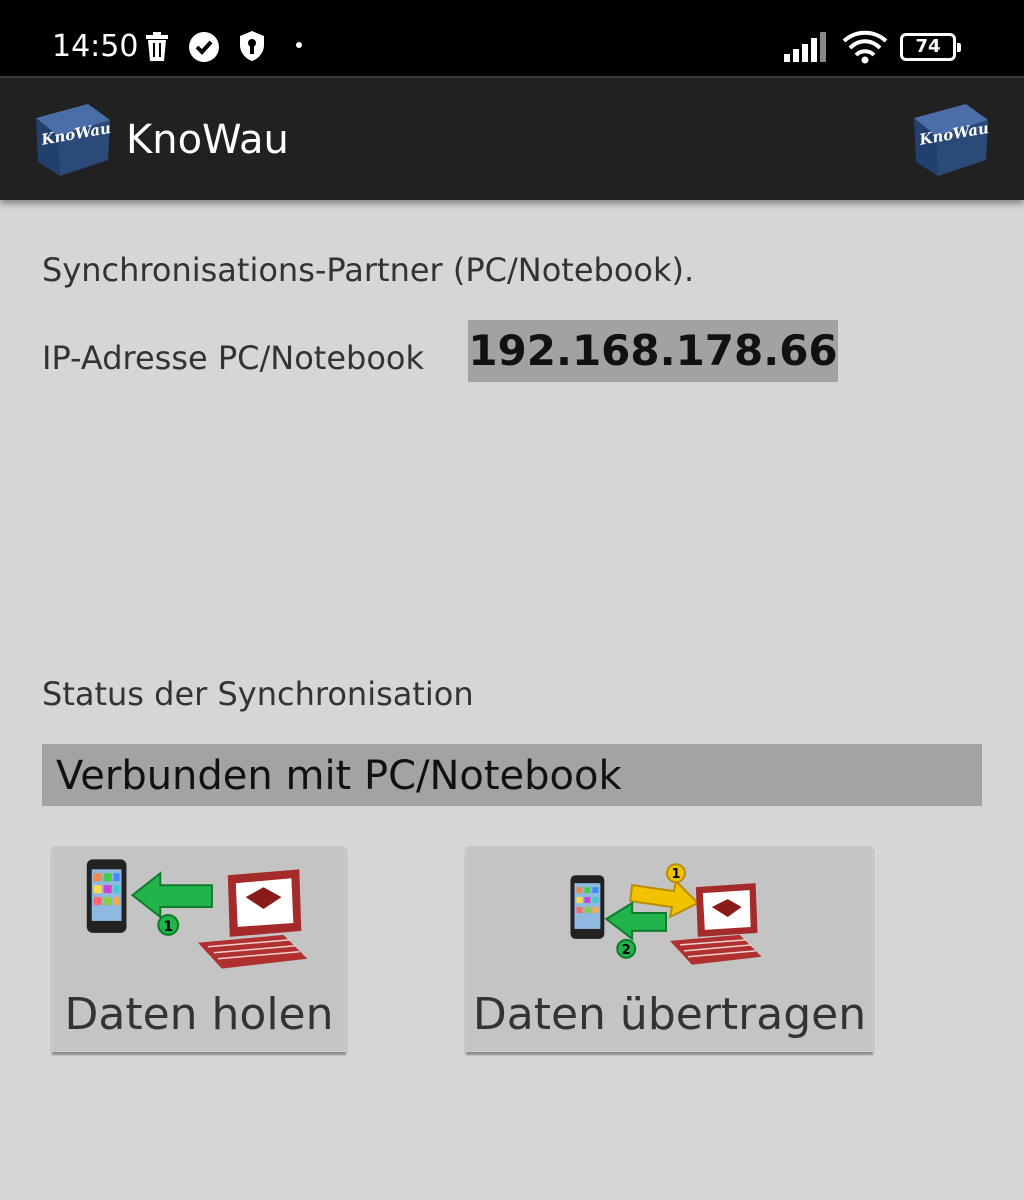 Image resolution: width=1024 pixels, height=1200 pixels. What do you see at coordinates (930, 47) in the screenshot?
I see `battery-icon: 74` at bounding box center [930, 47].